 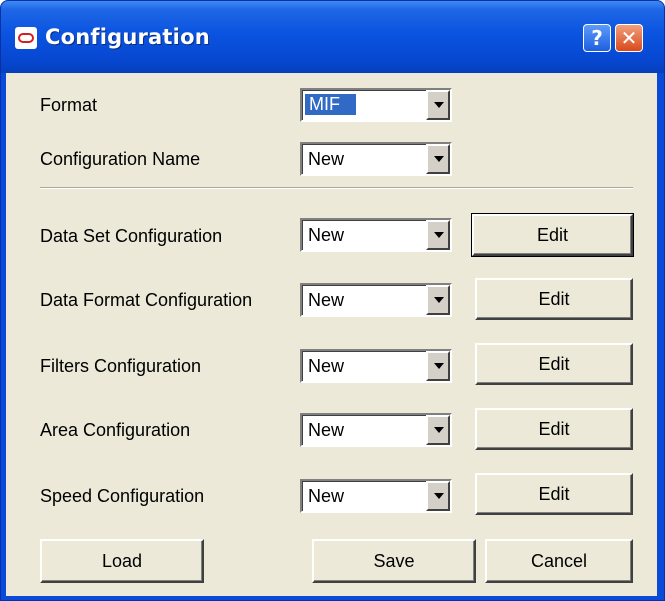 I want to click on area-edit-button: Edit, so click(x=554, y=429).